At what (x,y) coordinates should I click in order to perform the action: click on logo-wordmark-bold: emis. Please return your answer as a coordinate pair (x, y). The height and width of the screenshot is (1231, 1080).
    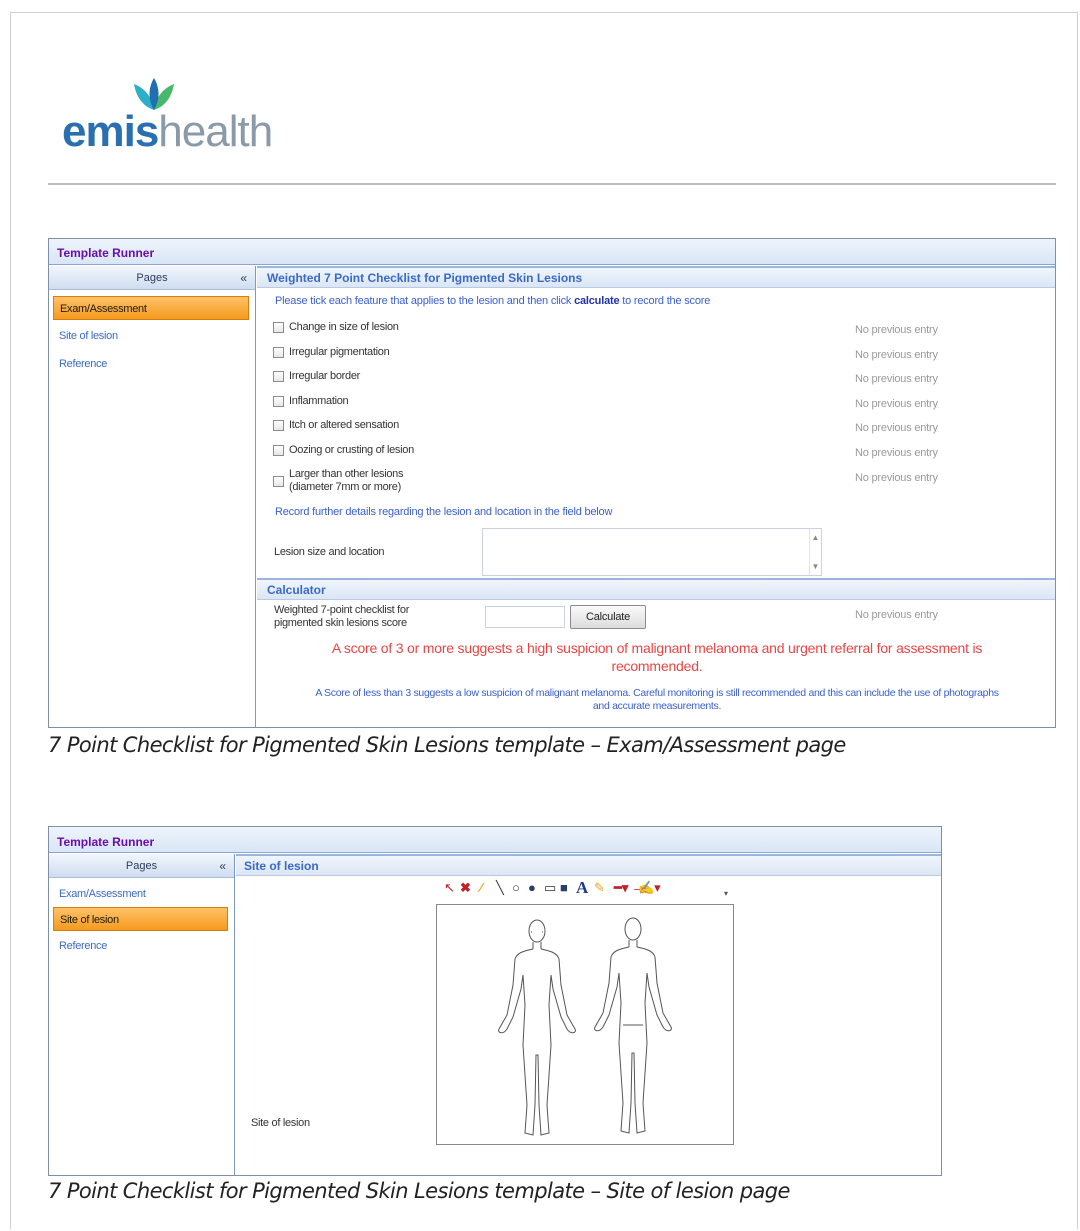
    Looking at the image, I should click on (110, 131).